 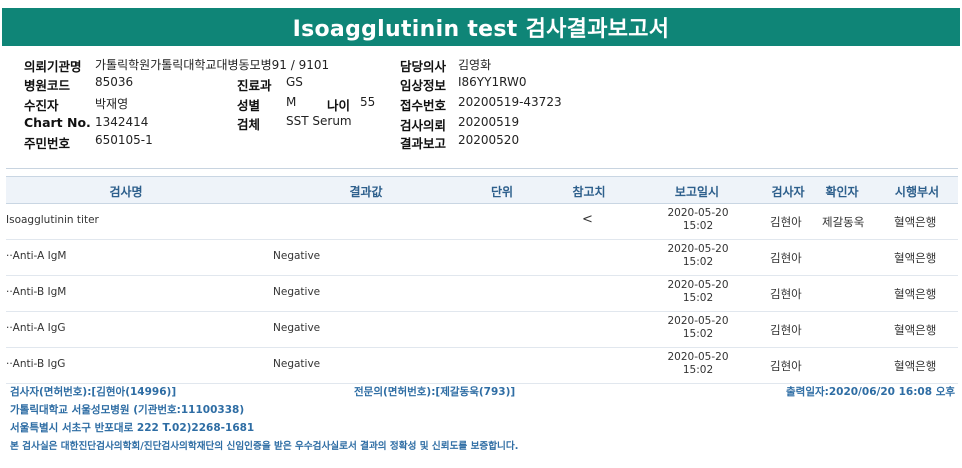 What do you see at coordinates (124, 140) in the screenshot?
I see `resident-value: 650105-1` at bounding box center [124, 140].